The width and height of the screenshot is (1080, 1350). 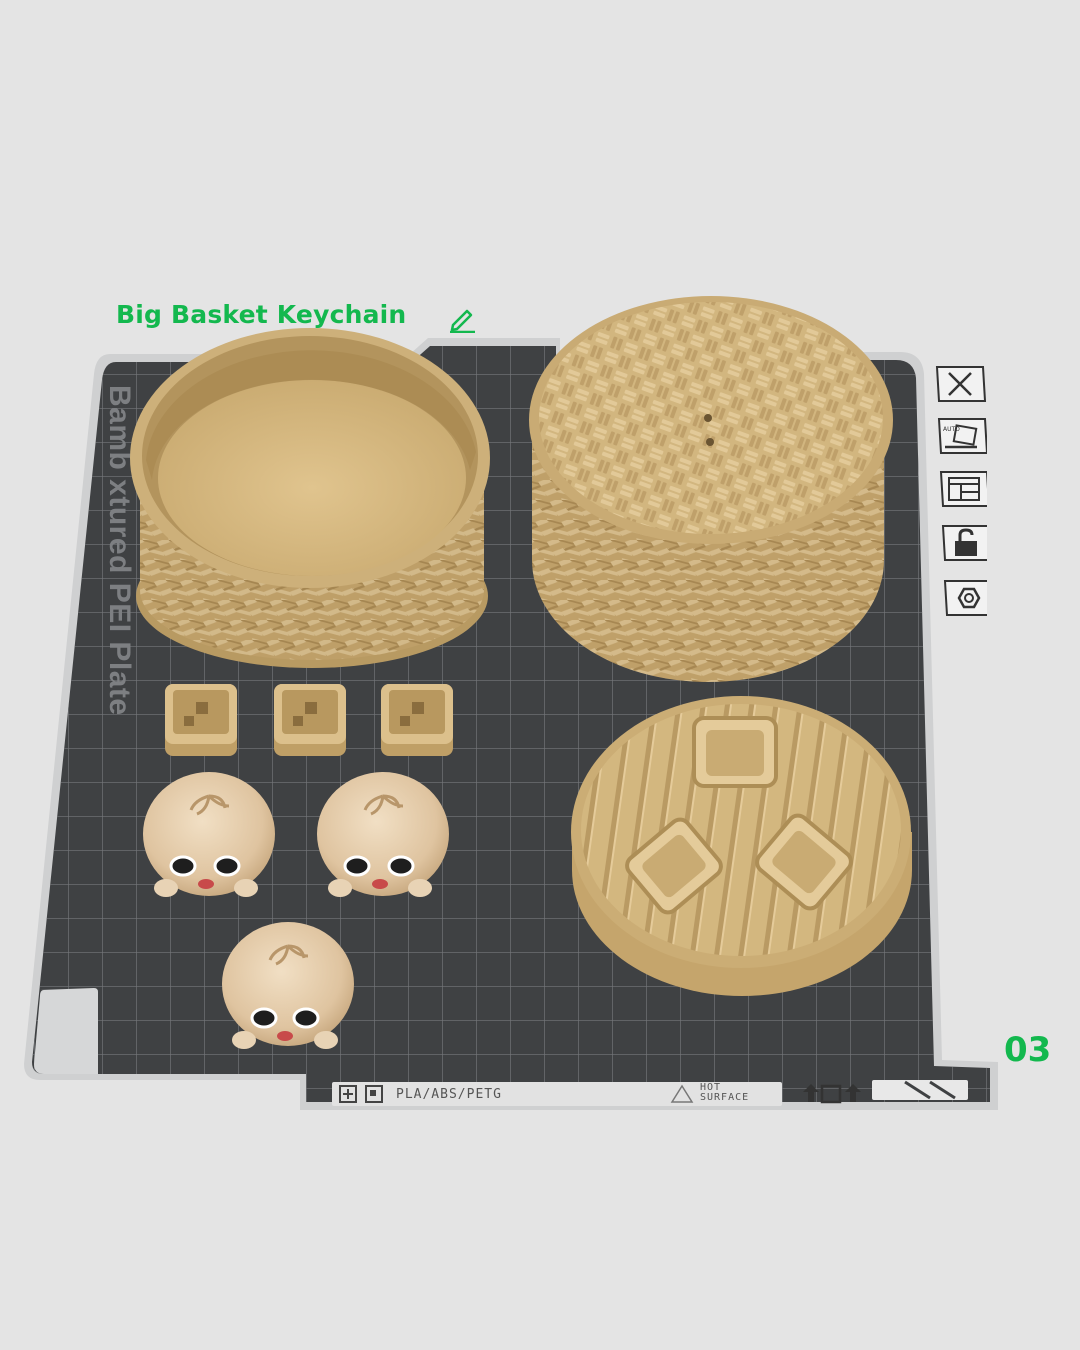 I want to click on lock-icon, so click(x=964, y=543).